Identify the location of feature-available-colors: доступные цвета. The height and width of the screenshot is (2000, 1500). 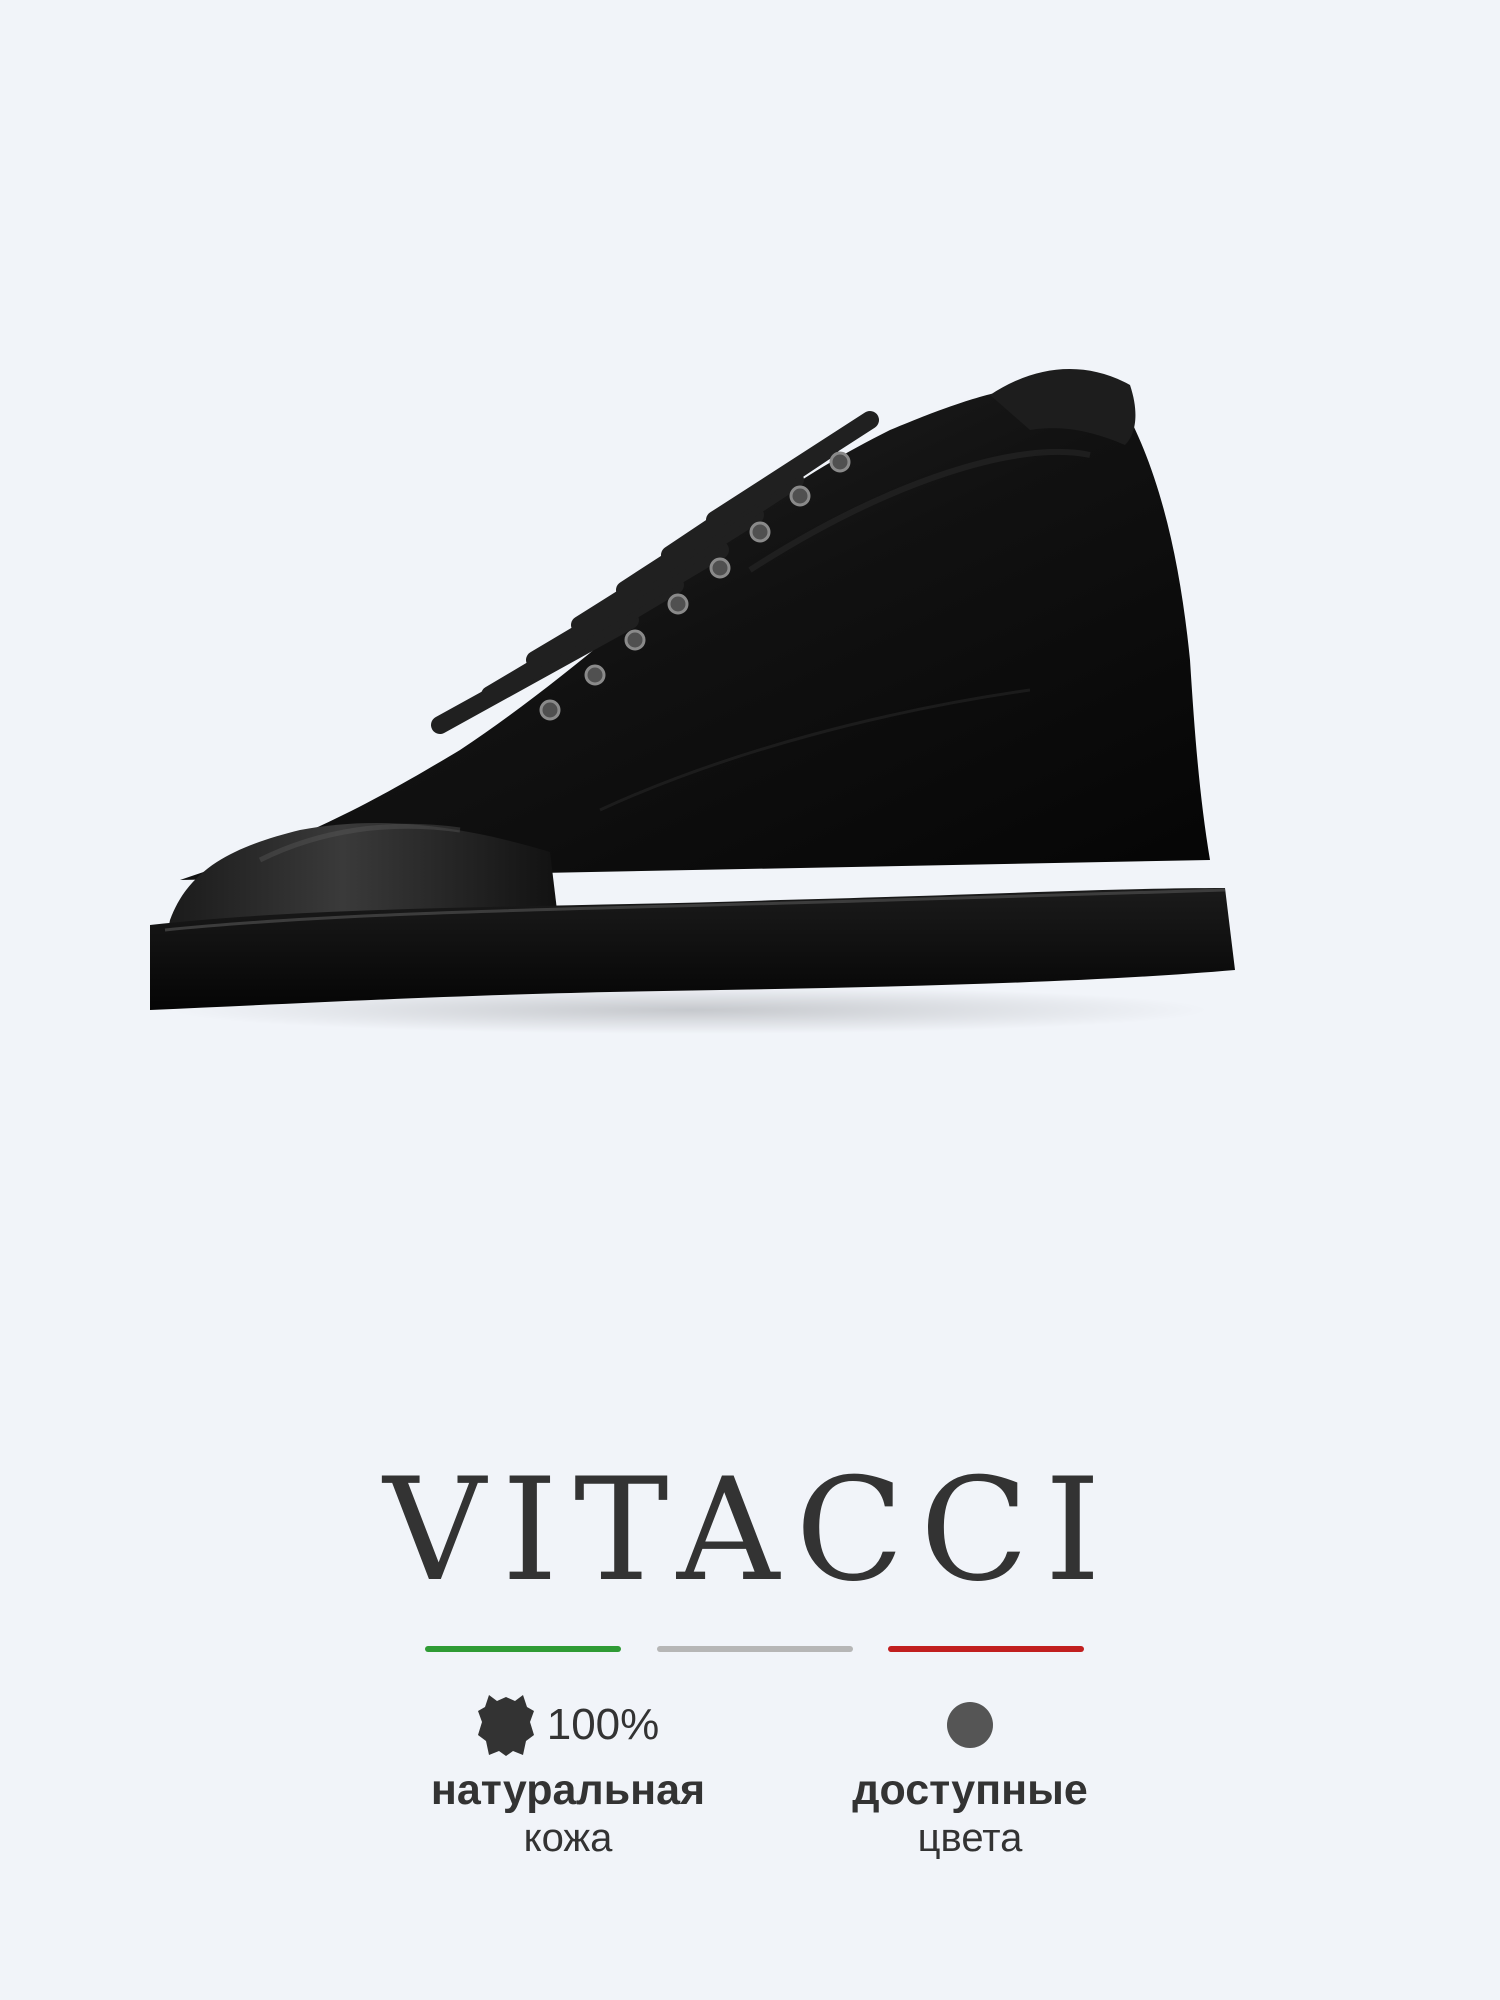
(970, 1774).